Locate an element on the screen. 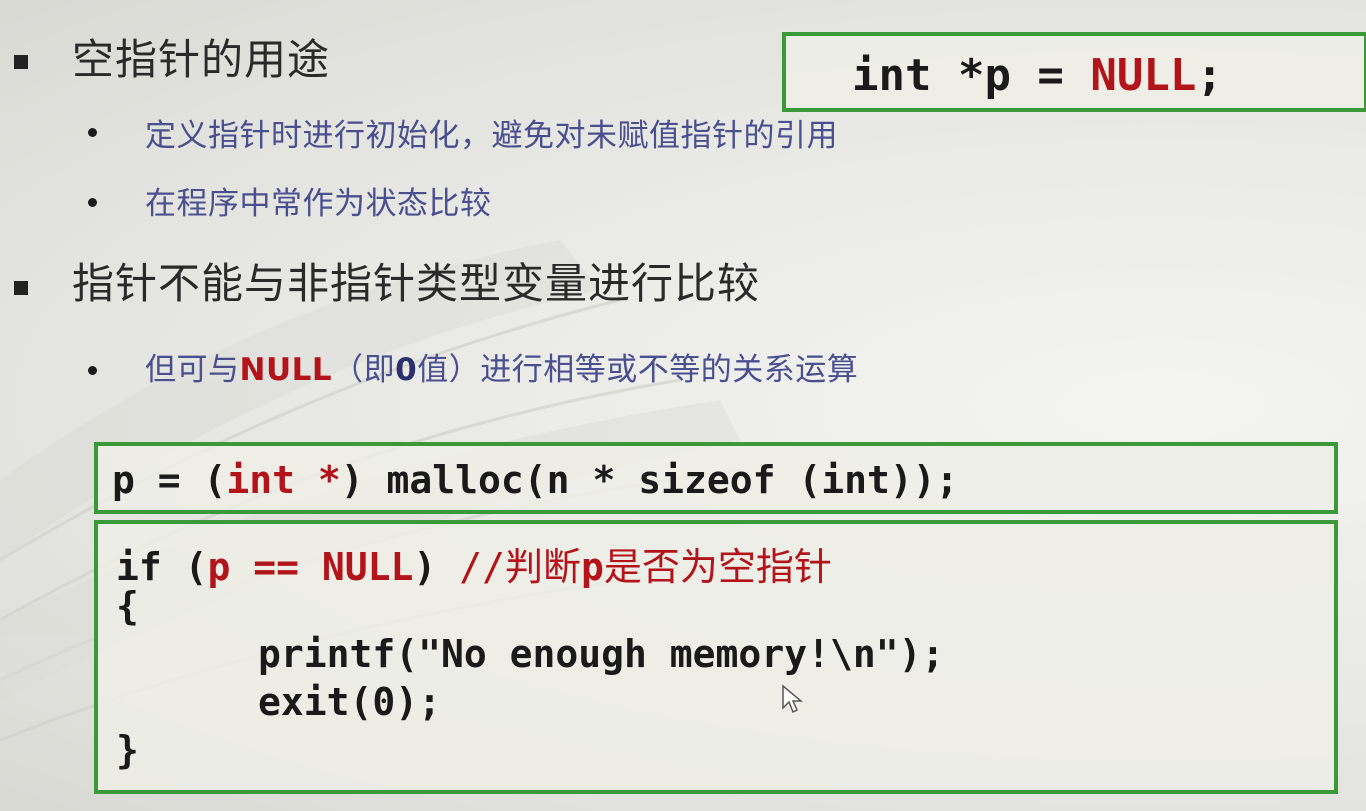  code-comment-p: p is located at coordinates (592, 567).